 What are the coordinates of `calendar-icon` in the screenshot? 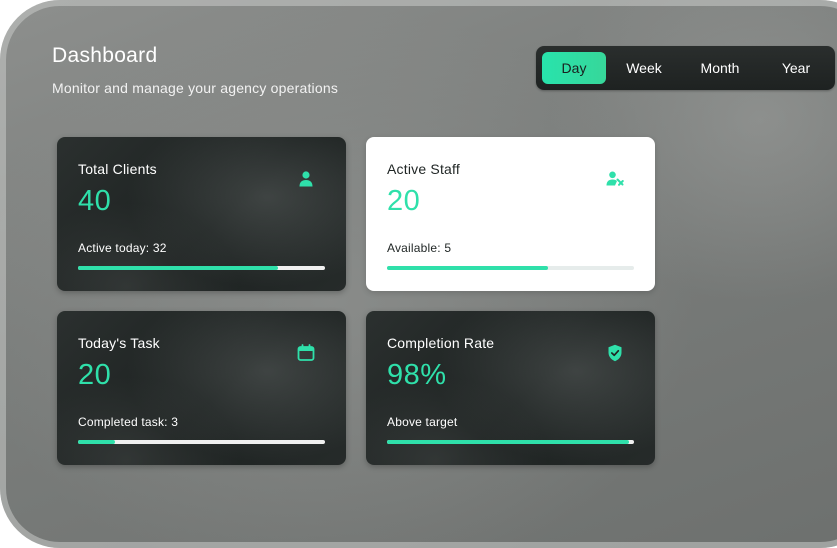 It's located at (306, 353).